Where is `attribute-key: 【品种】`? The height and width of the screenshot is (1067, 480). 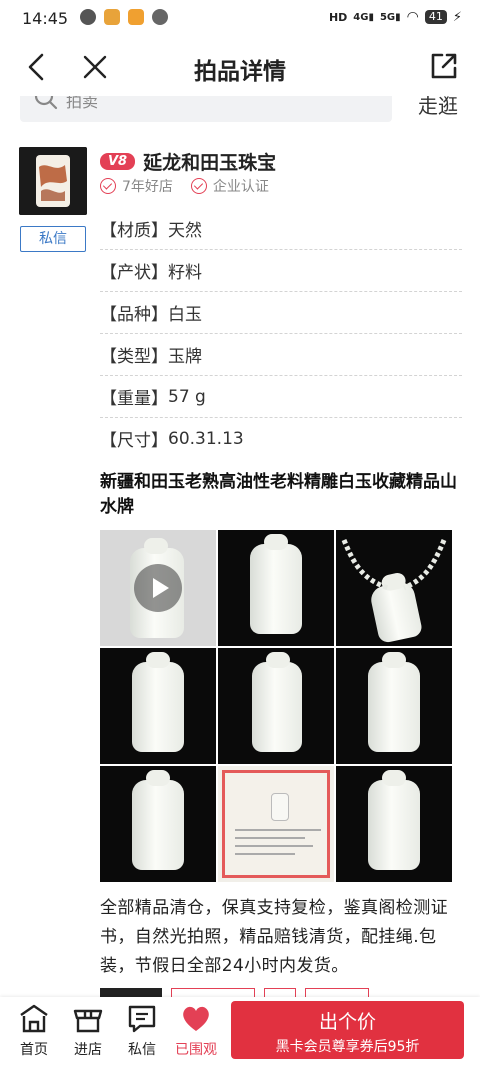 attribute-key: 【品种】 is located at coordinates (134, 315).